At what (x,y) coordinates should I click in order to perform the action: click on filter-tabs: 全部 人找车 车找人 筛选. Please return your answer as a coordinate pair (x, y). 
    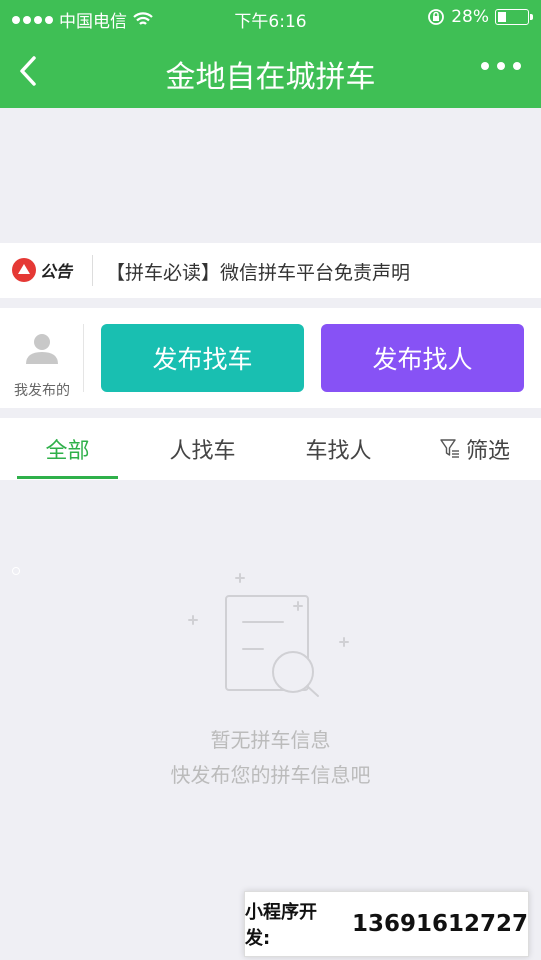
    Looking at the image, I should click on (270, 449).